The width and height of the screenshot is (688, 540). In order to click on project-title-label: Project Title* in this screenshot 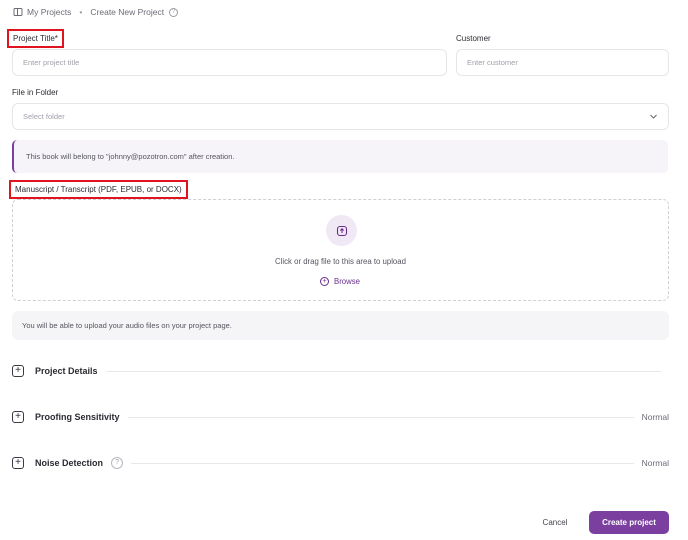, I will do `click(35, 38)`.